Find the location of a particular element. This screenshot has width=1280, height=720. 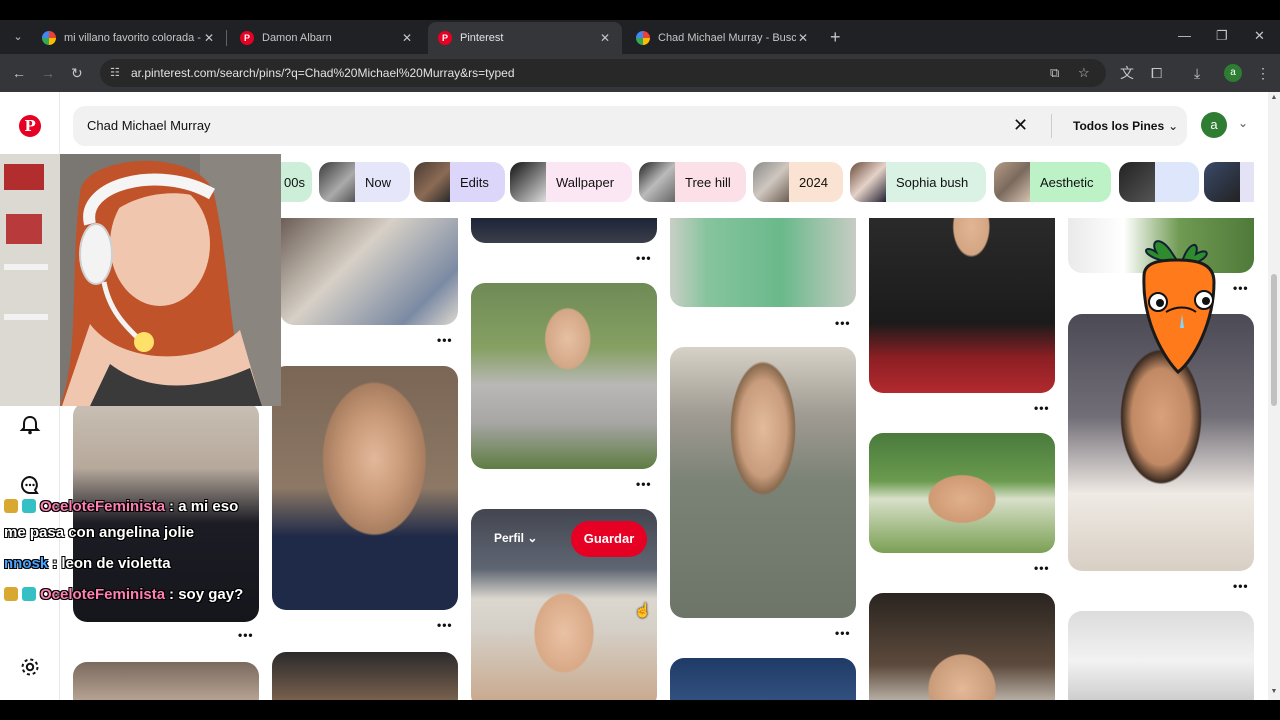

messages-chat-icon is located at coordinates (30, 485).